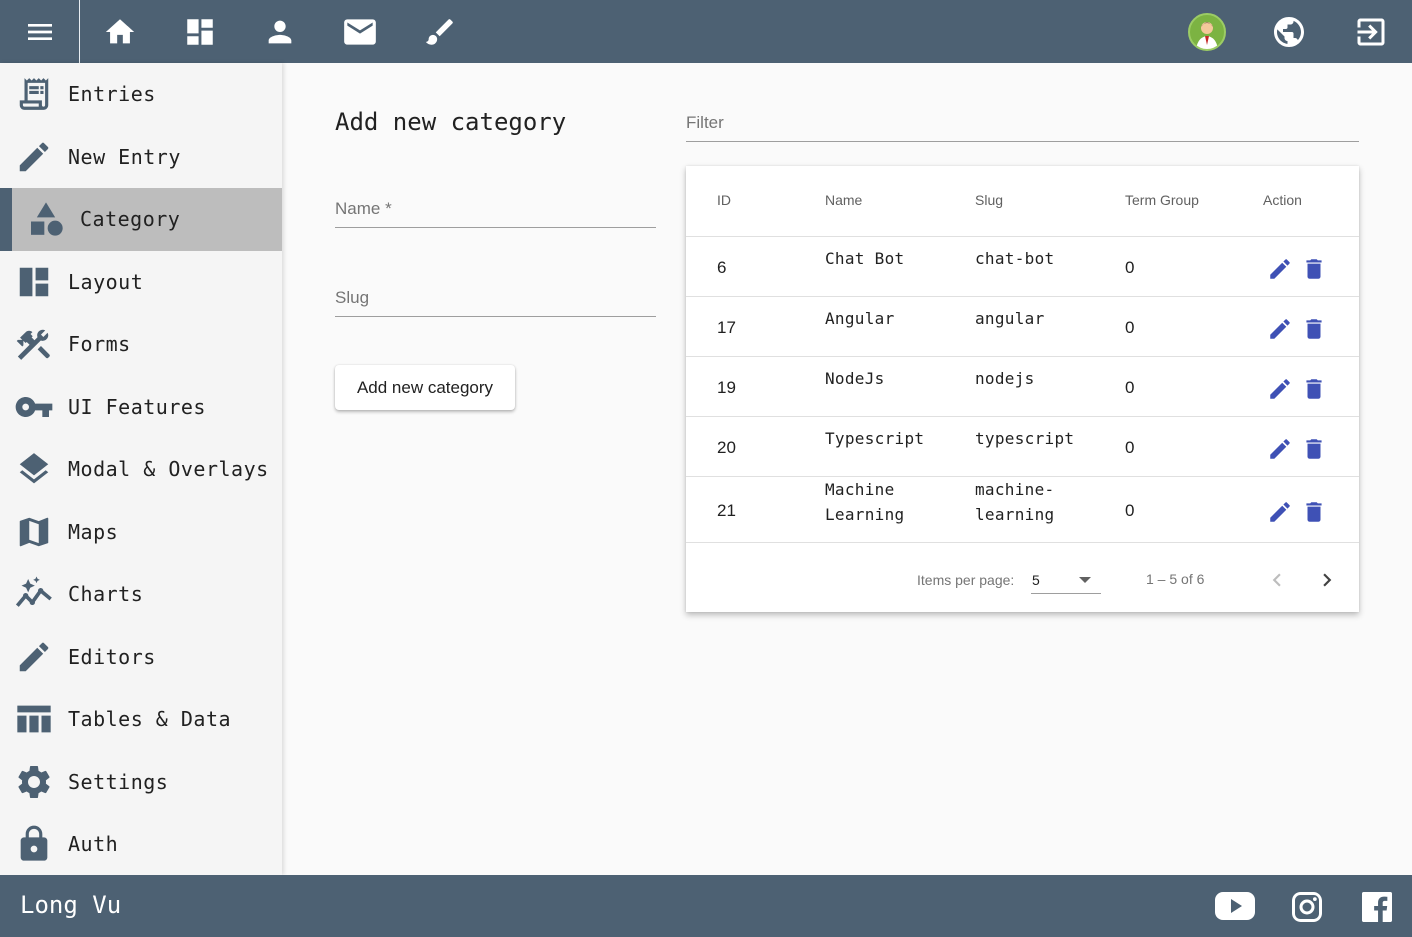 The height and width of the screenshot is (937, 1412). I want to click on sidebar-item-label: Tables & Data, so click(150, 719).